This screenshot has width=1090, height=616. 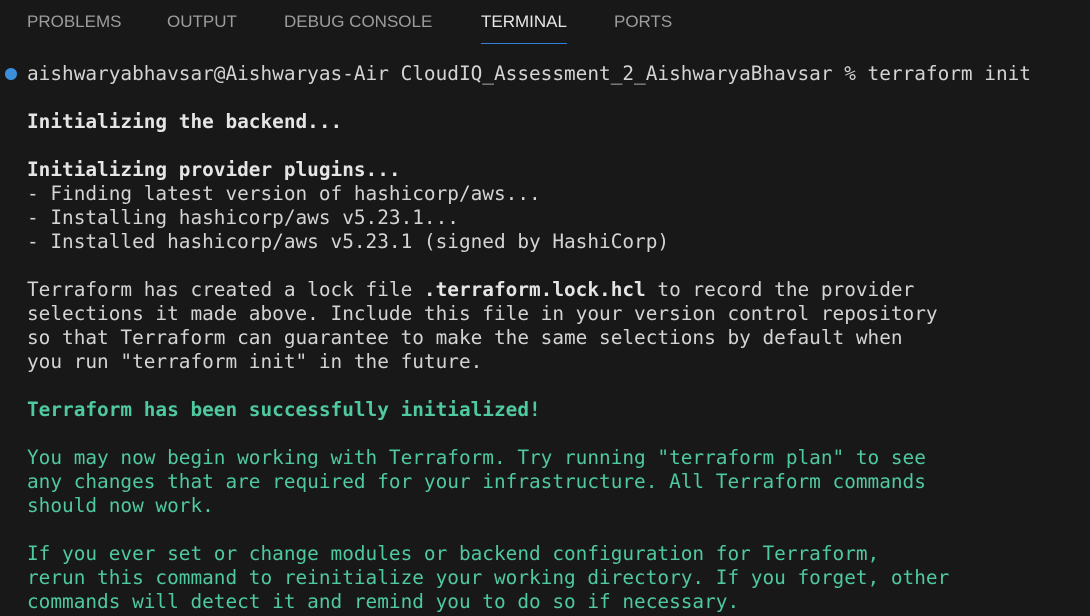 What do you see at coordinates (74, 22) in the screenshot?
I see `tab-problems: PROBLEMS` at bounding box center [74, 22].